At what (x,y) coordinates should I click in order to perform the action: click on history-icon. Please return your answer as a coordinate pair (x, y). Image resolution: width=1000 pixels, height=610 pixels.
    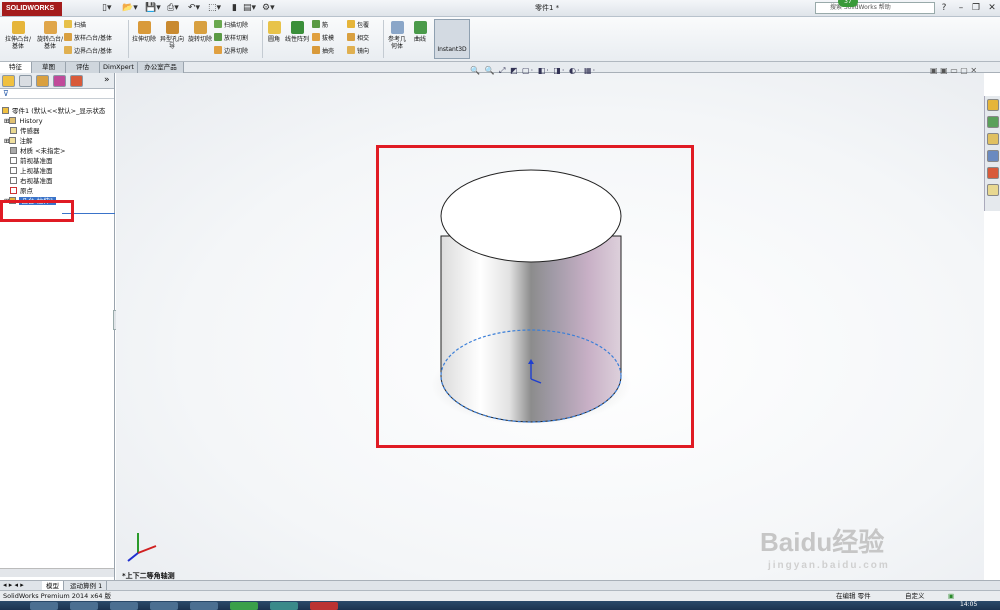
    Looking at the image, I should click on (13, 120).